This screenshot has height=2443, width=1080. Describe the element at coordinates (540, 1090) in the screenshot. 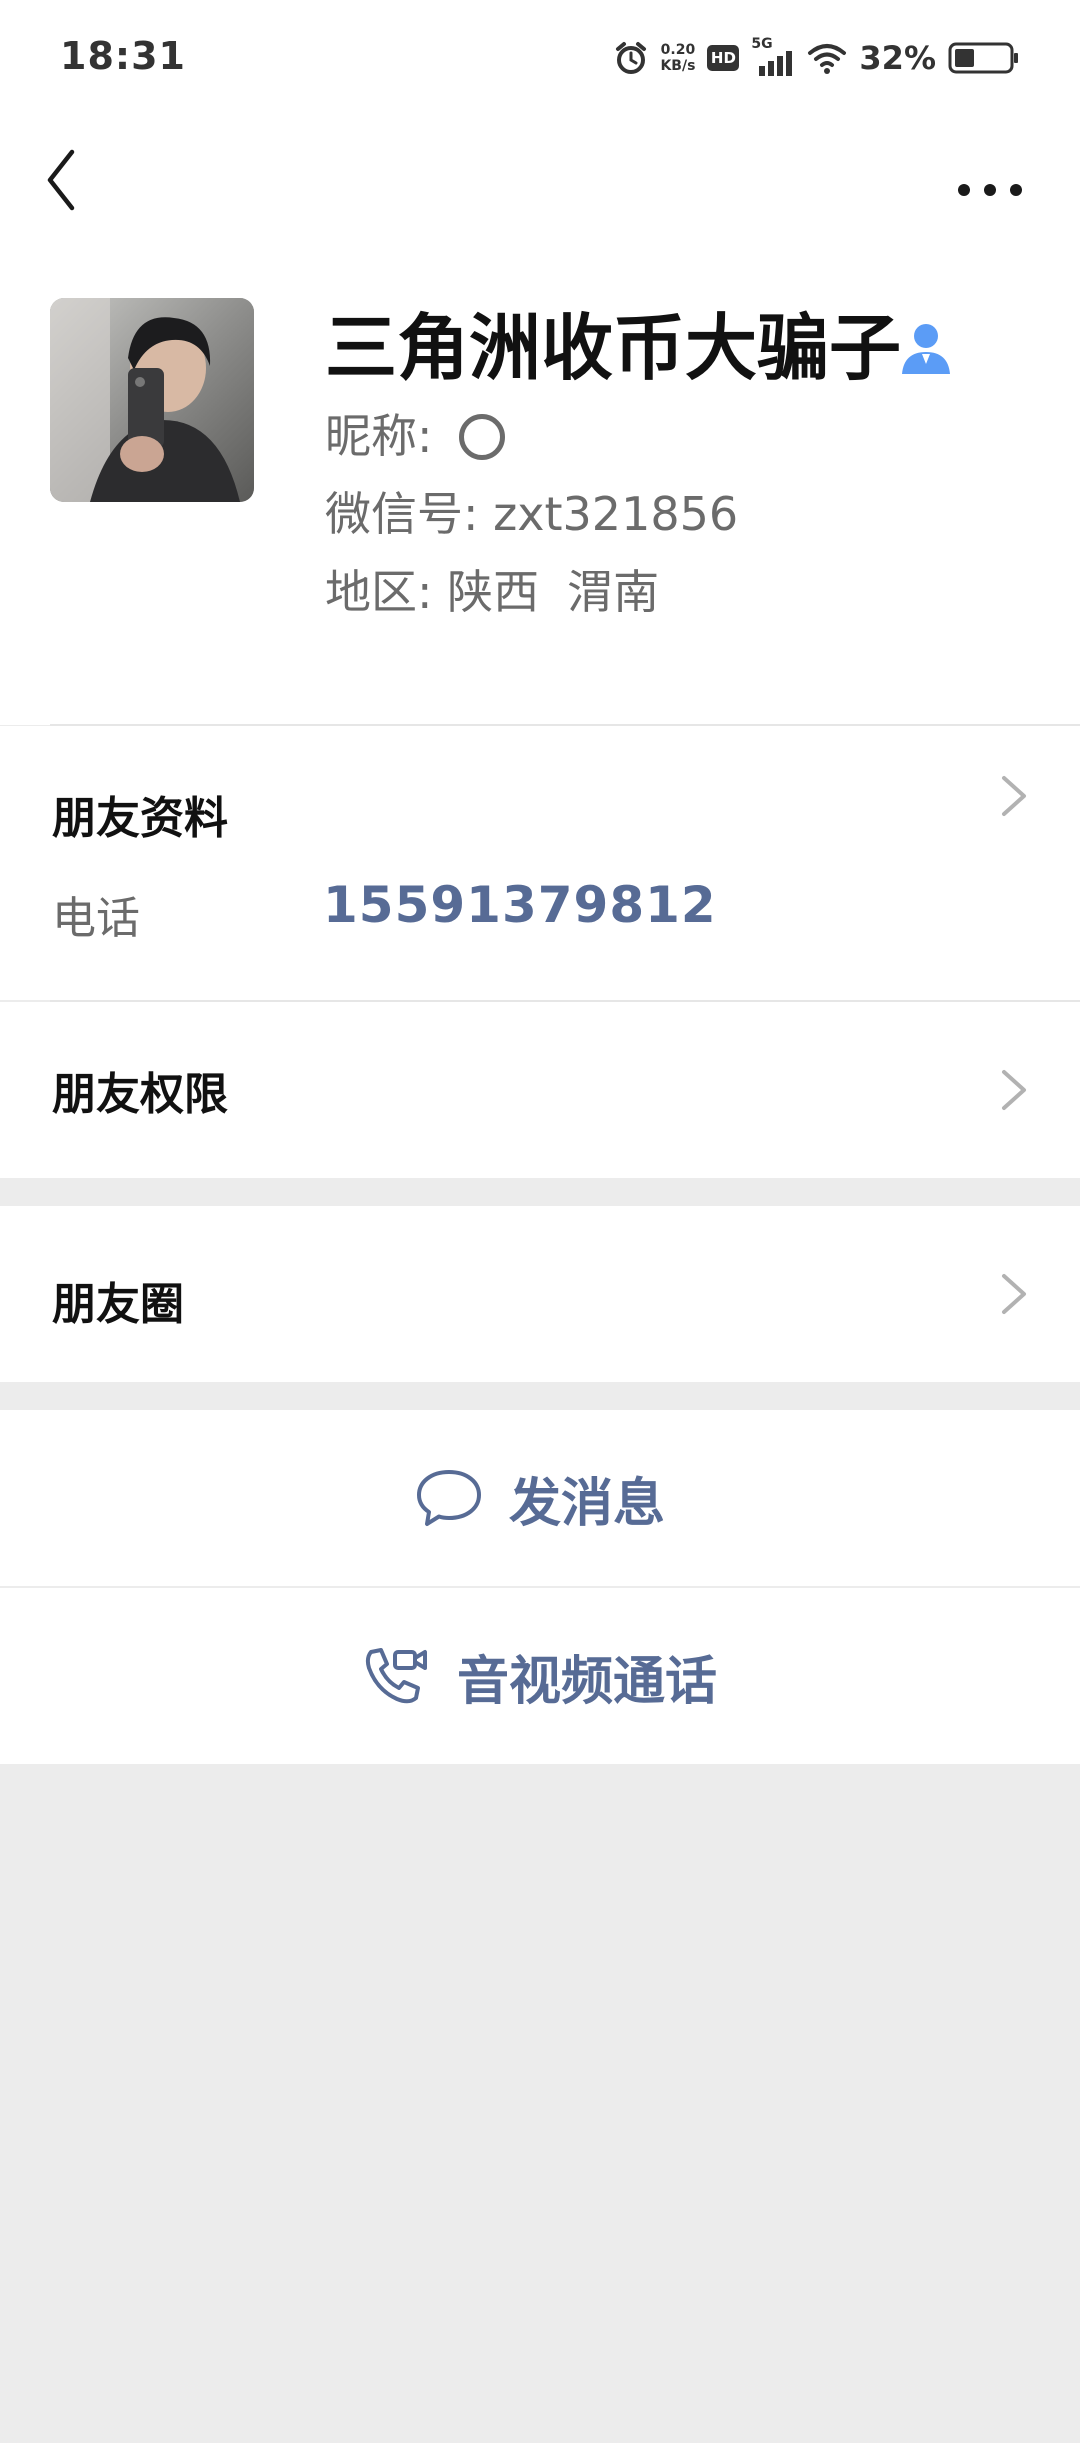

I see `friend-permissions-row: 朋友权限` at that location.